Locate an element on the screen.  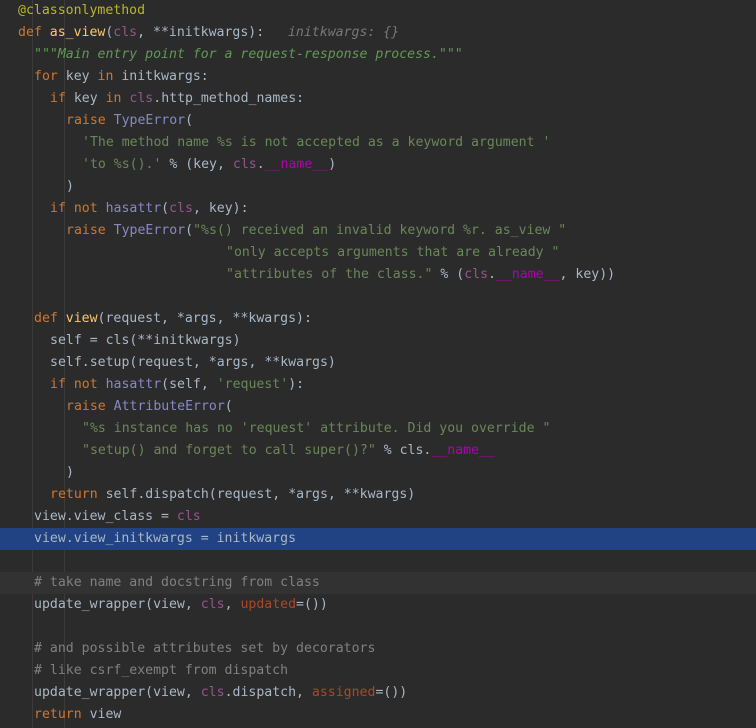
code-line-content: return view is located at coordinates (77, 715).